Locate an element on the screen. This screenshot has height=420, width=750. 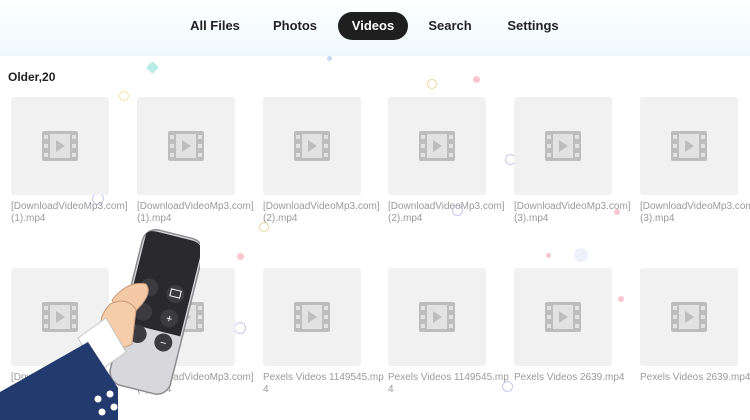
tab-all-files: All Files is located at coordinates (215, 26).